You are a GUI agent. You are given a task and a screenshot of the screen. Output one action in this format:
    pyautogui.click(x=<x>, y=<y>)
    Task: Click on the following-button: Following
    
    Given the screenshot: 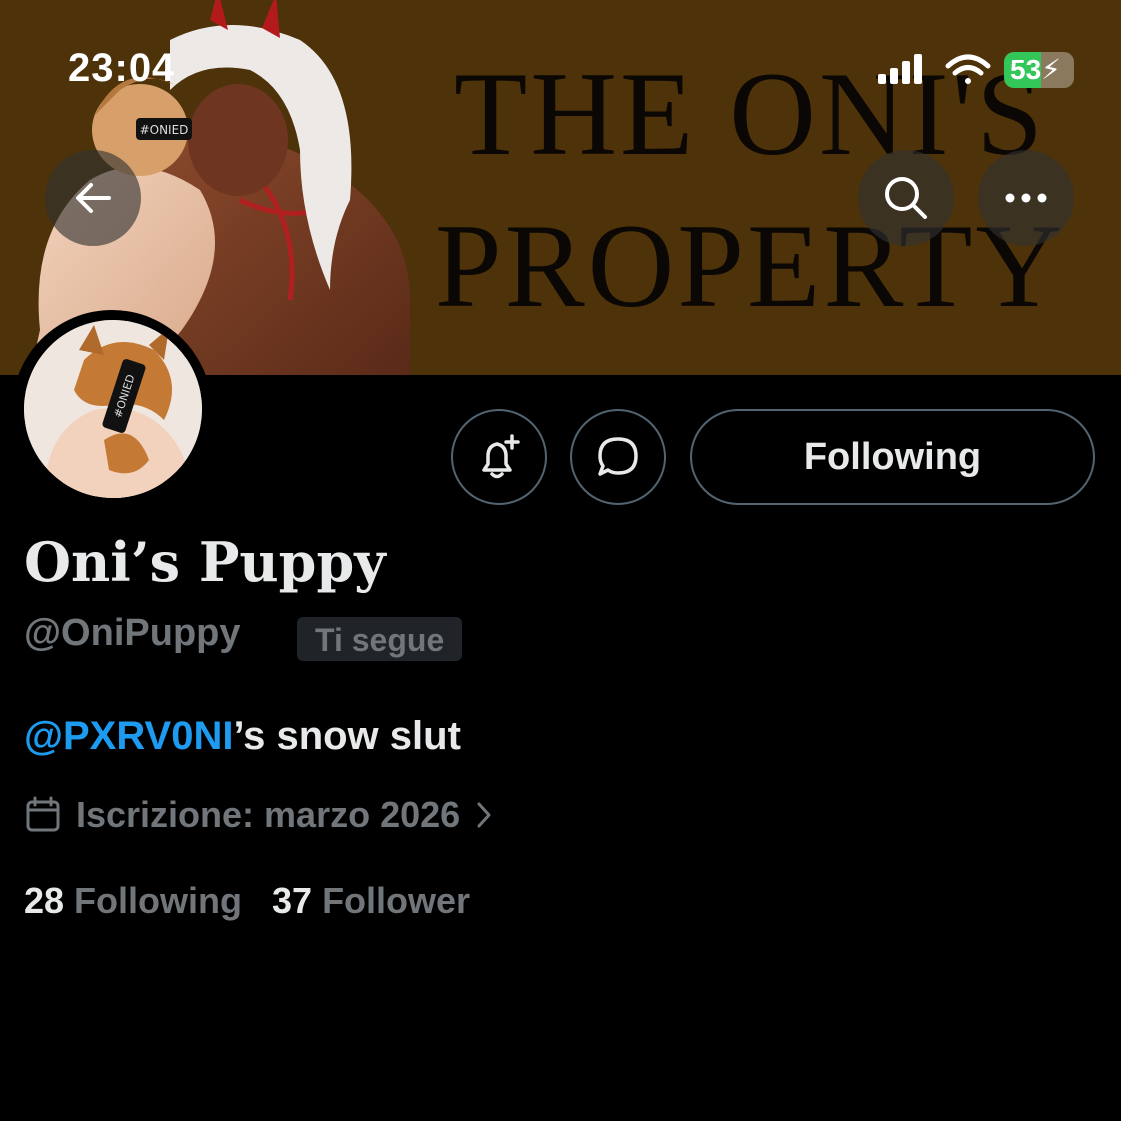 What is the action you would take?
    pyautogui.click(x=892, y=457)
    